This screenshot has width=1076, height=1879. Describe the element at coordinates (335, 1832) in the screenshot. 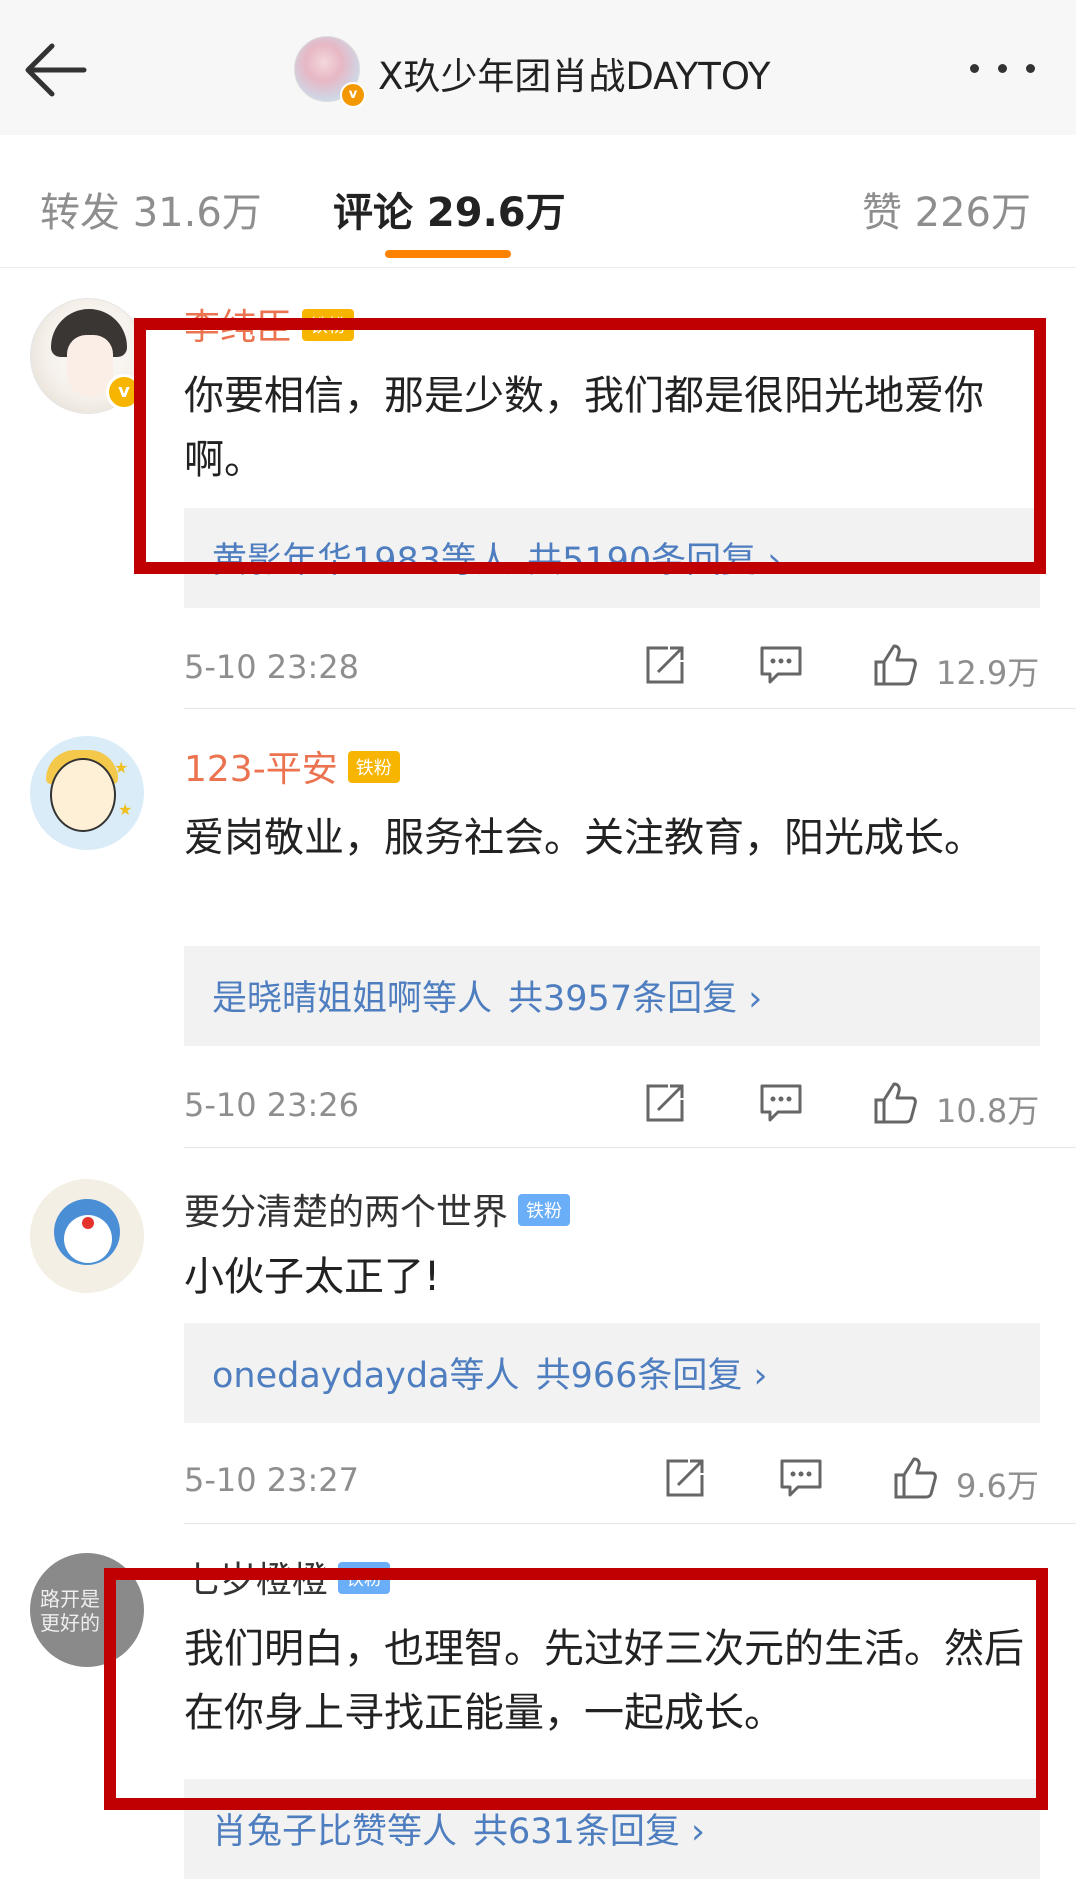

I see `reply-users: 肖兔子比赞等人` at that location.